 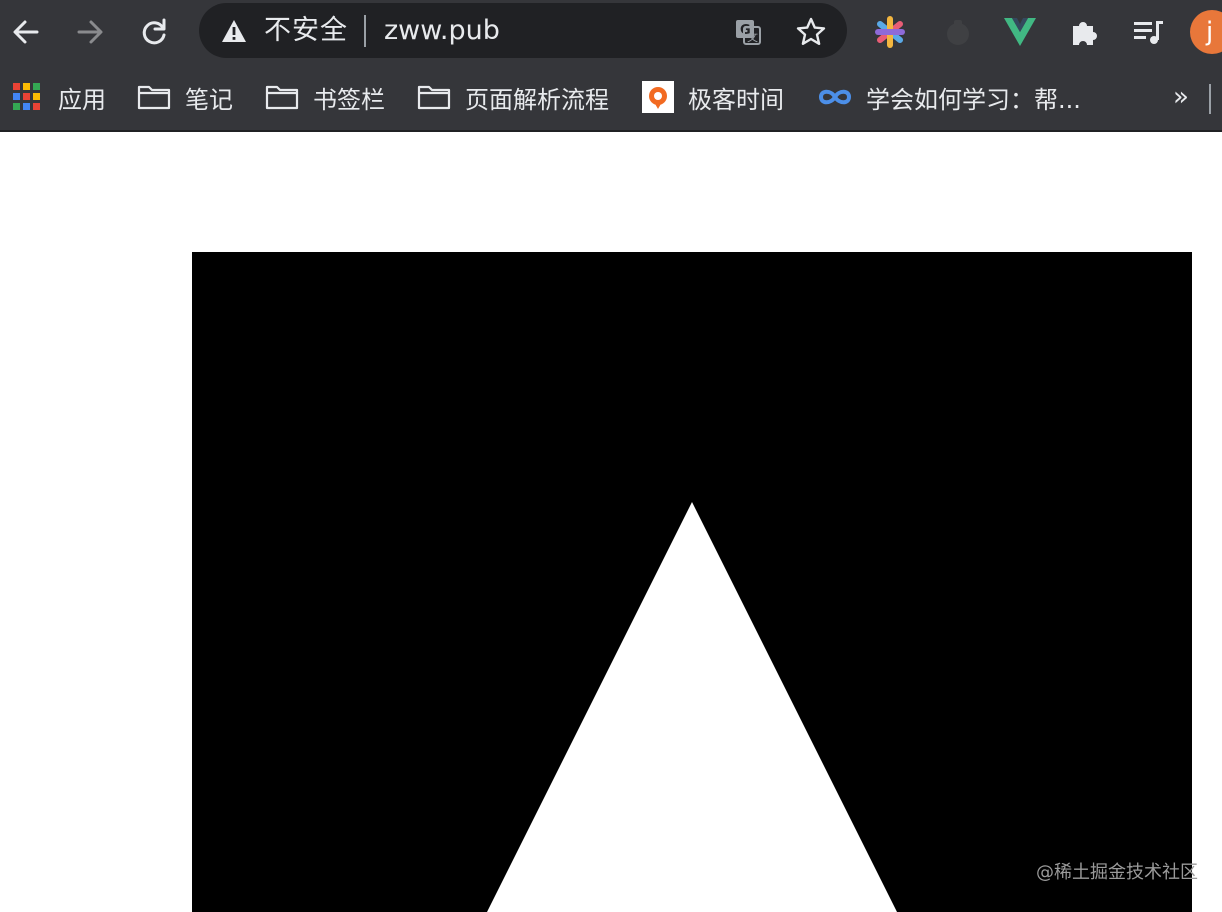 I want to click on bookmark-folder-parsing: 页面解析流程, so click(x=513, y=97).